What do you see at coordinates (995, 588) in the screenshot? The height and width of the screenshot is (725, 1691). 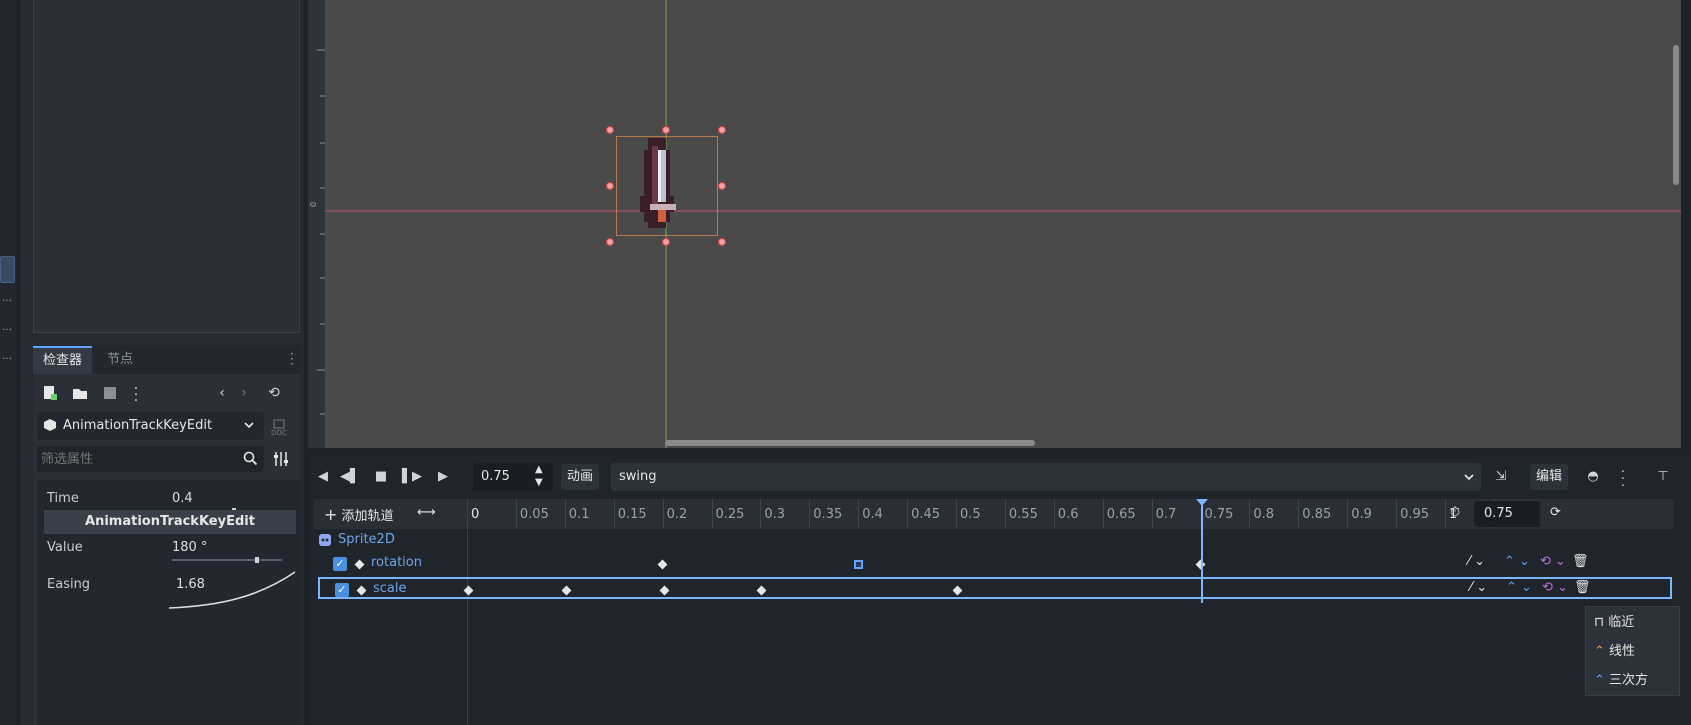 I see `track-row: ✓ scale ⁄ ⌄ ⌃ ⌄ ⟲ ⌄ 🗑` at bounding box center [995, 588].